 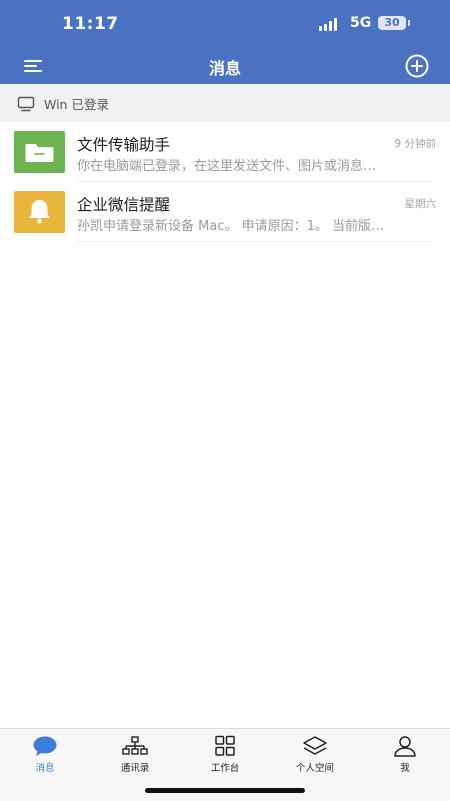 I want to click on conversation-name: 企业微信提醒, so click(x=124, y=205).